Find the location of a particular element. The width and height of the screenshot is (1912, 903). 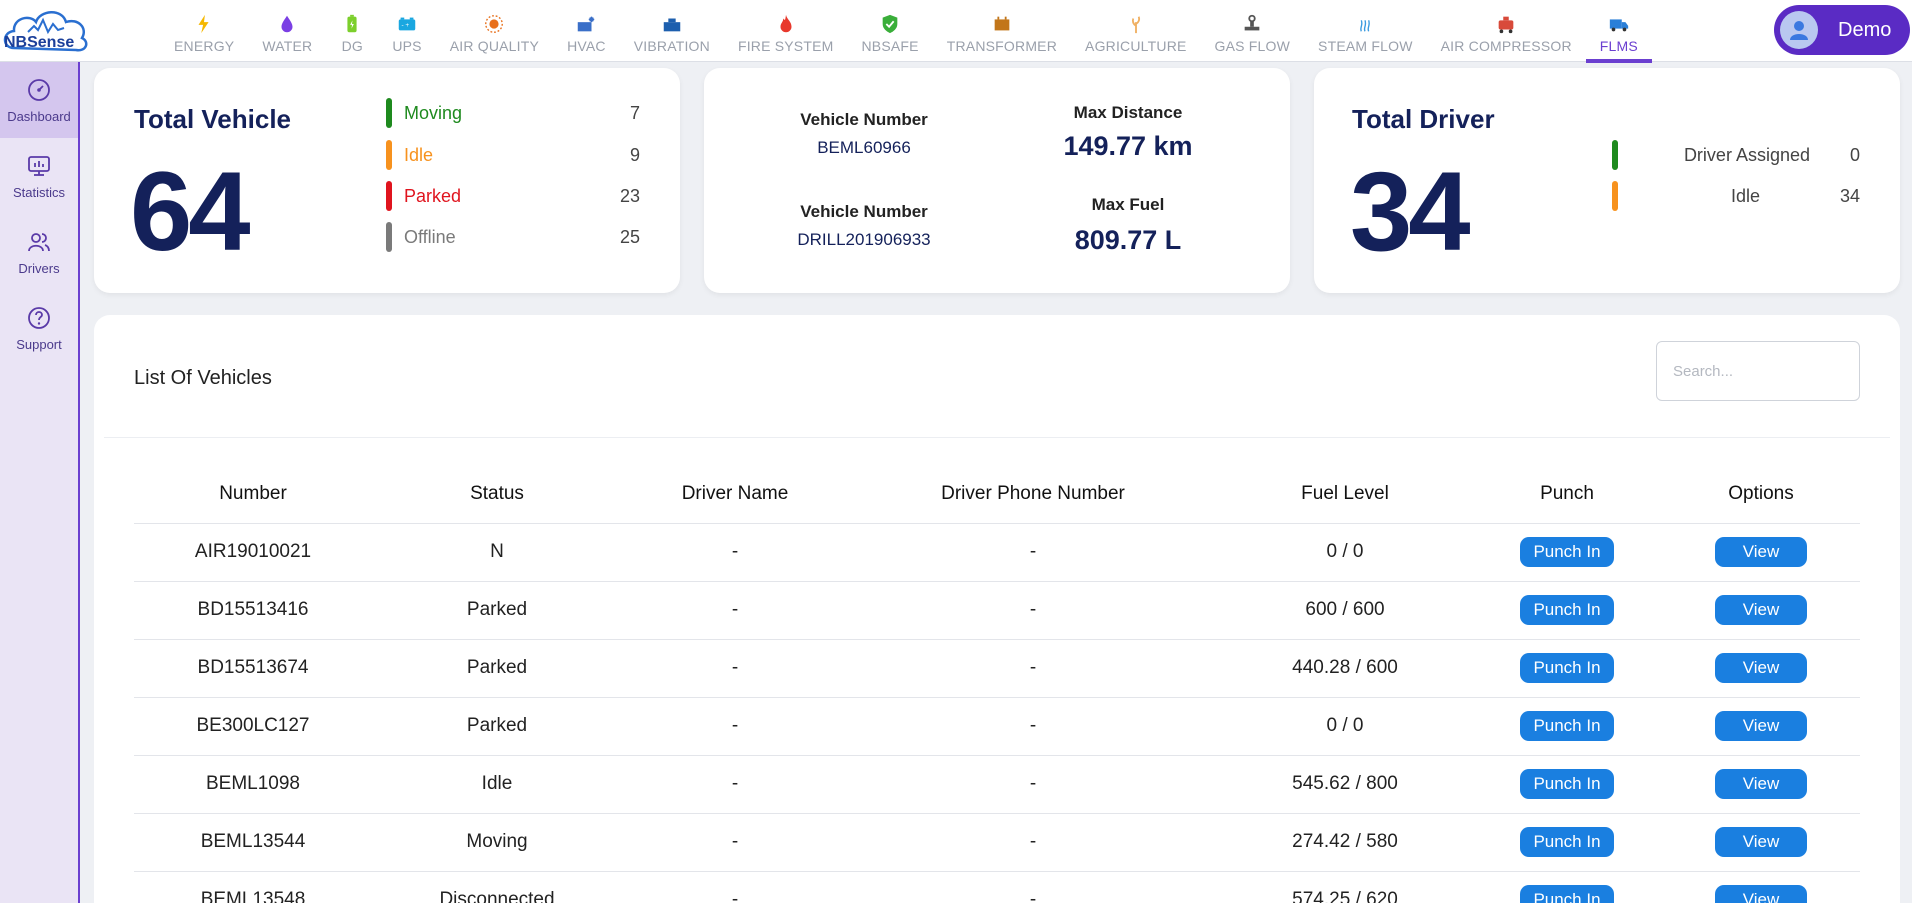

car-battery-icon: - + is located at coordinates (407, 24).